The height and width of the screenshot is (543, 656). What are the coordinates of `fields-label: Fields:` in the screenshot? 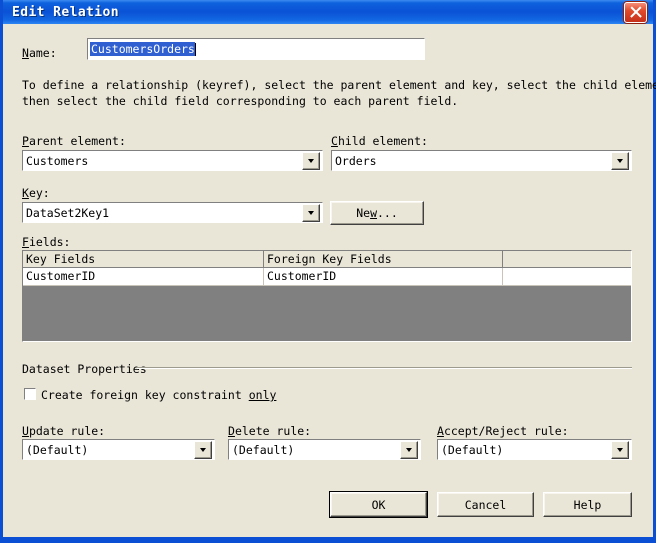 It's located at (46, 242).